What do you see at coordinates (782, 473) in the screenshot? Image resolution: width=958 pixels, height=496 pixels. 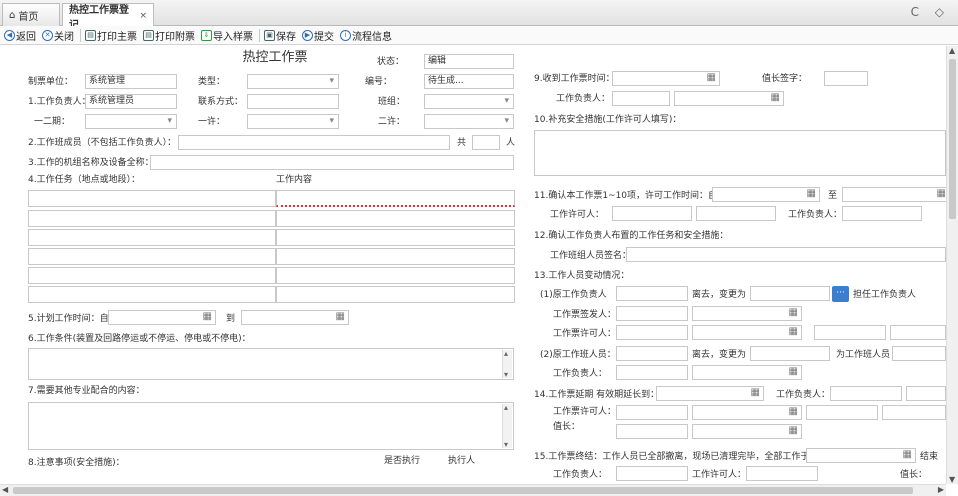 I see `end-permitter-field` at bounding box center [782, 473].